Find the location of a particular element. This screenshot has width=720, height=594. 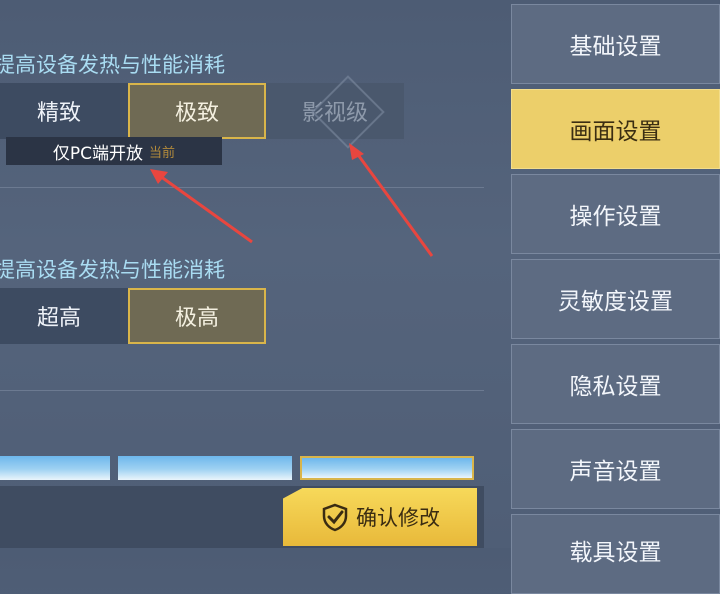

pc-only-tooltip: 仅PC端开放 当前 is located at coordinates (114, 151).